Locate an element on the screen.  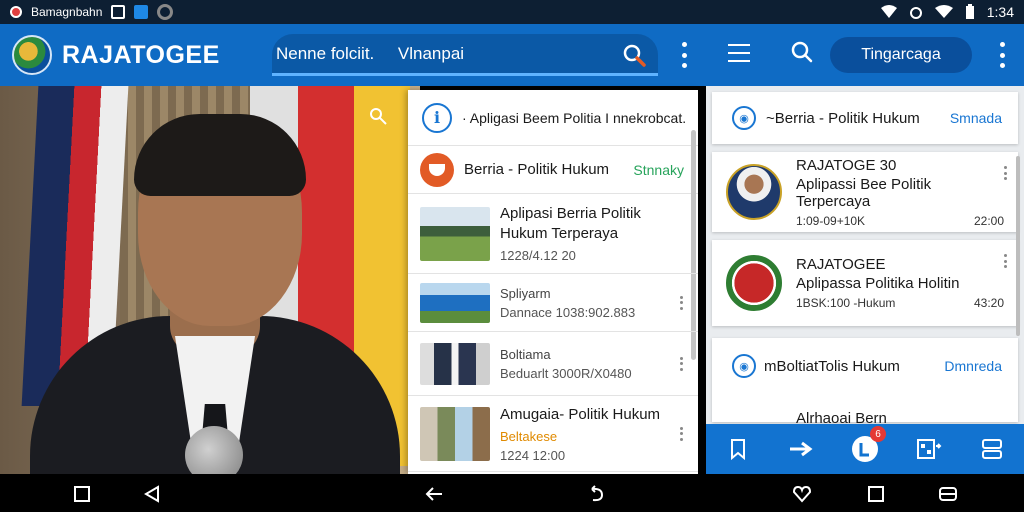
overflow-menu-icon is located at coordinates (684, 55).